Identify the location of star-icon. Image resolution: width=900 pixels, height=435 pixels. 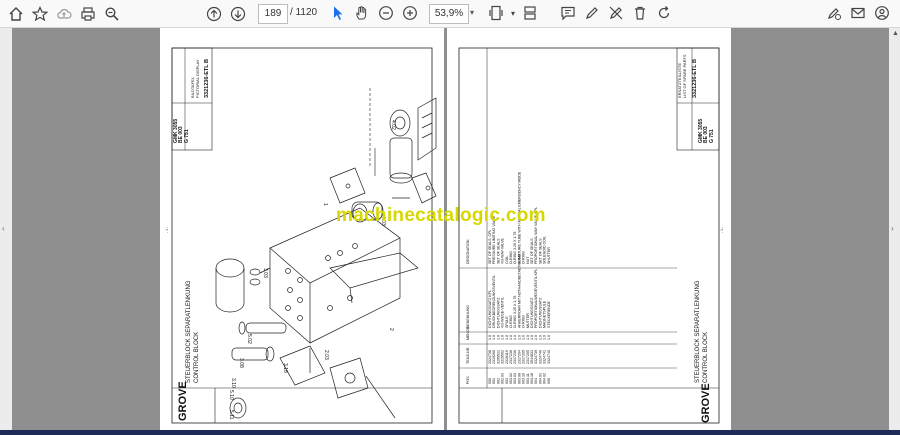
(40, 14).